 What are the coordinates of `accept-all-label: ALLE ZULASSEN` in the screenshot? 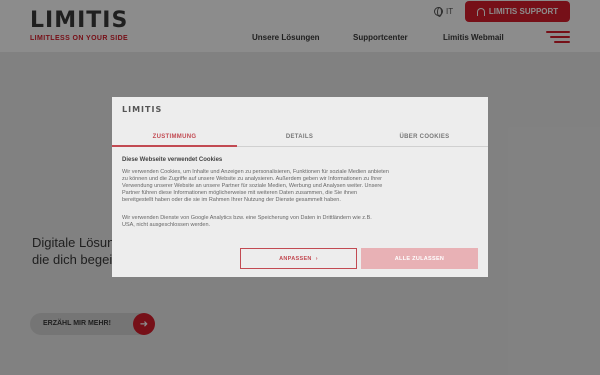 It's located at (419, 258).